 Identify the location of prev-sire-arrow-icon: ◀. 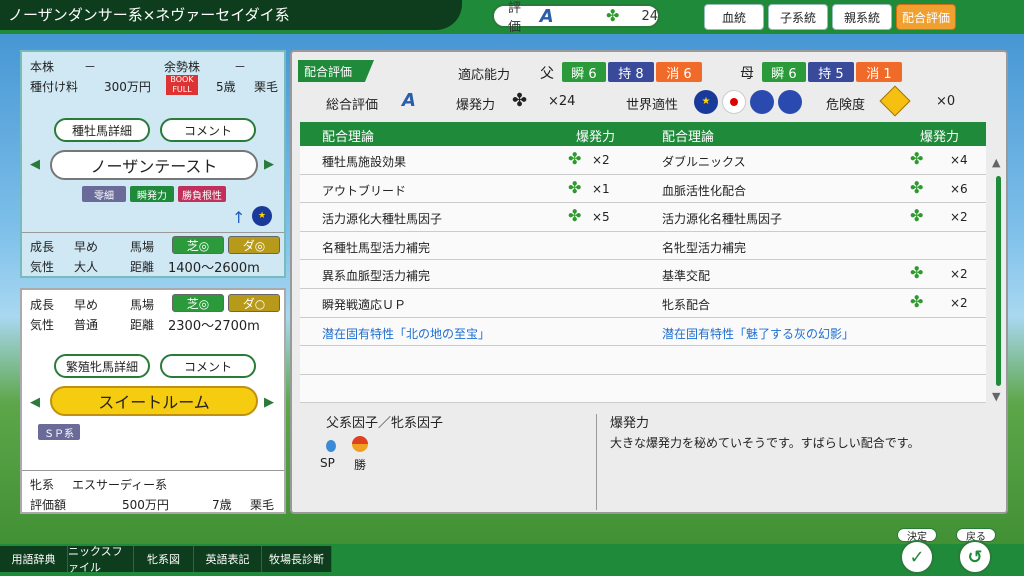
(35, 164).